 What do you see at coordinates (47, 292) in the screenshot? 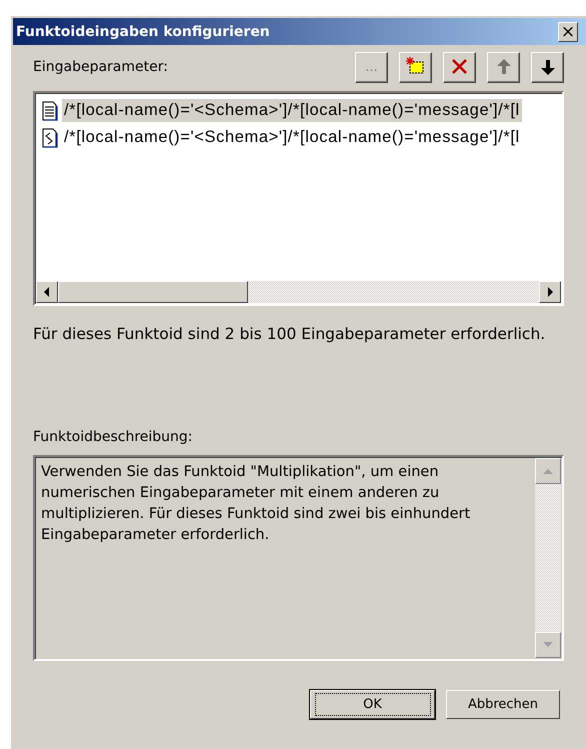
I see `scroll-left-icon` at bounding box center [47, 292].